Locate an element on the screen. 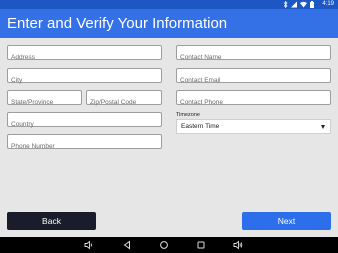 The width and height of the screenshot is (338, 253). volume-up-icon is located at coordinates (238, 245).